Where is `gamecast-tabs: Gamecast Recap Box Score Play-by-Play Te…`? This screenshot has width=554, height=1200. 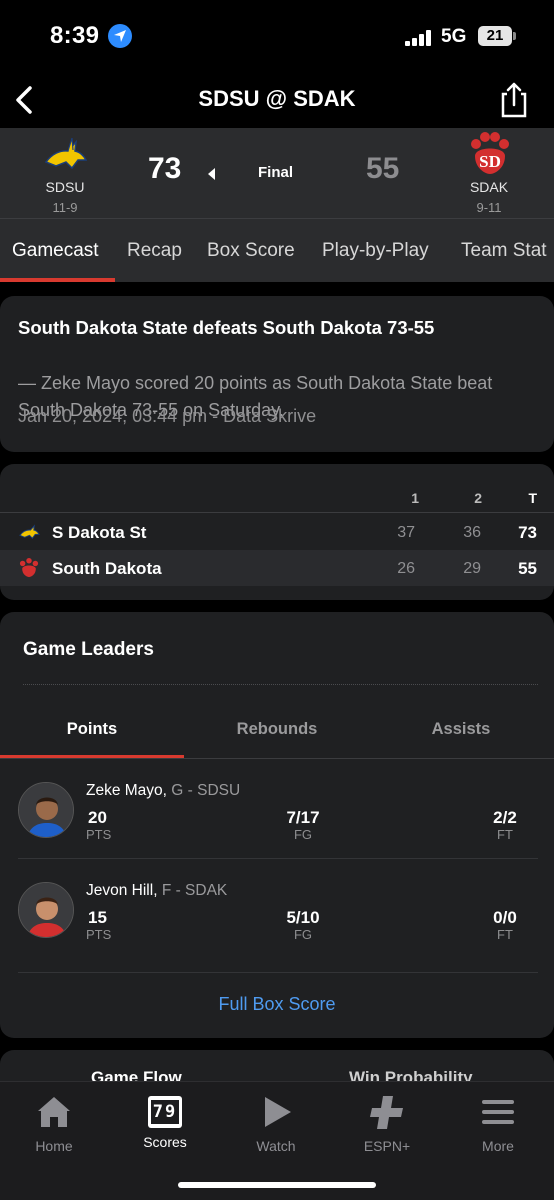
gamecast-tabs: Gamecast Recap Box Score Play-by-Play Te… is located at coordinates (277, 250).